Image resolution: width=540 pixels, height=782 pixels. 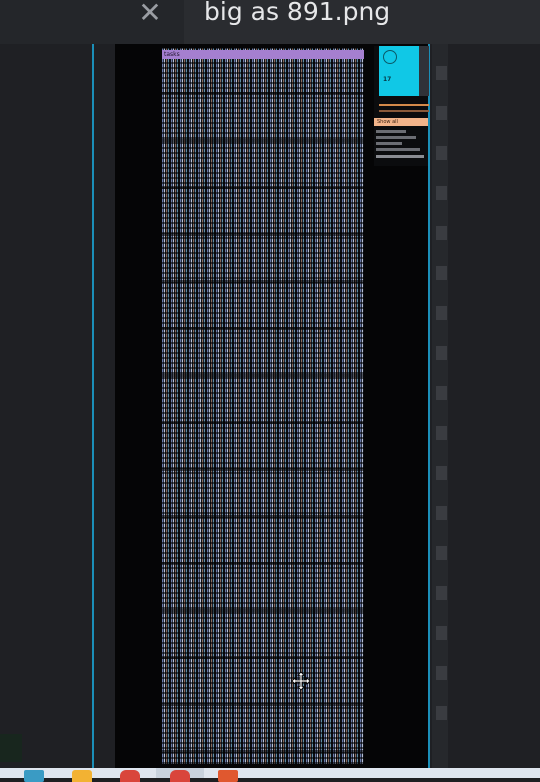 I want to click on move-cursor-icon, so click(x=301, y=681).